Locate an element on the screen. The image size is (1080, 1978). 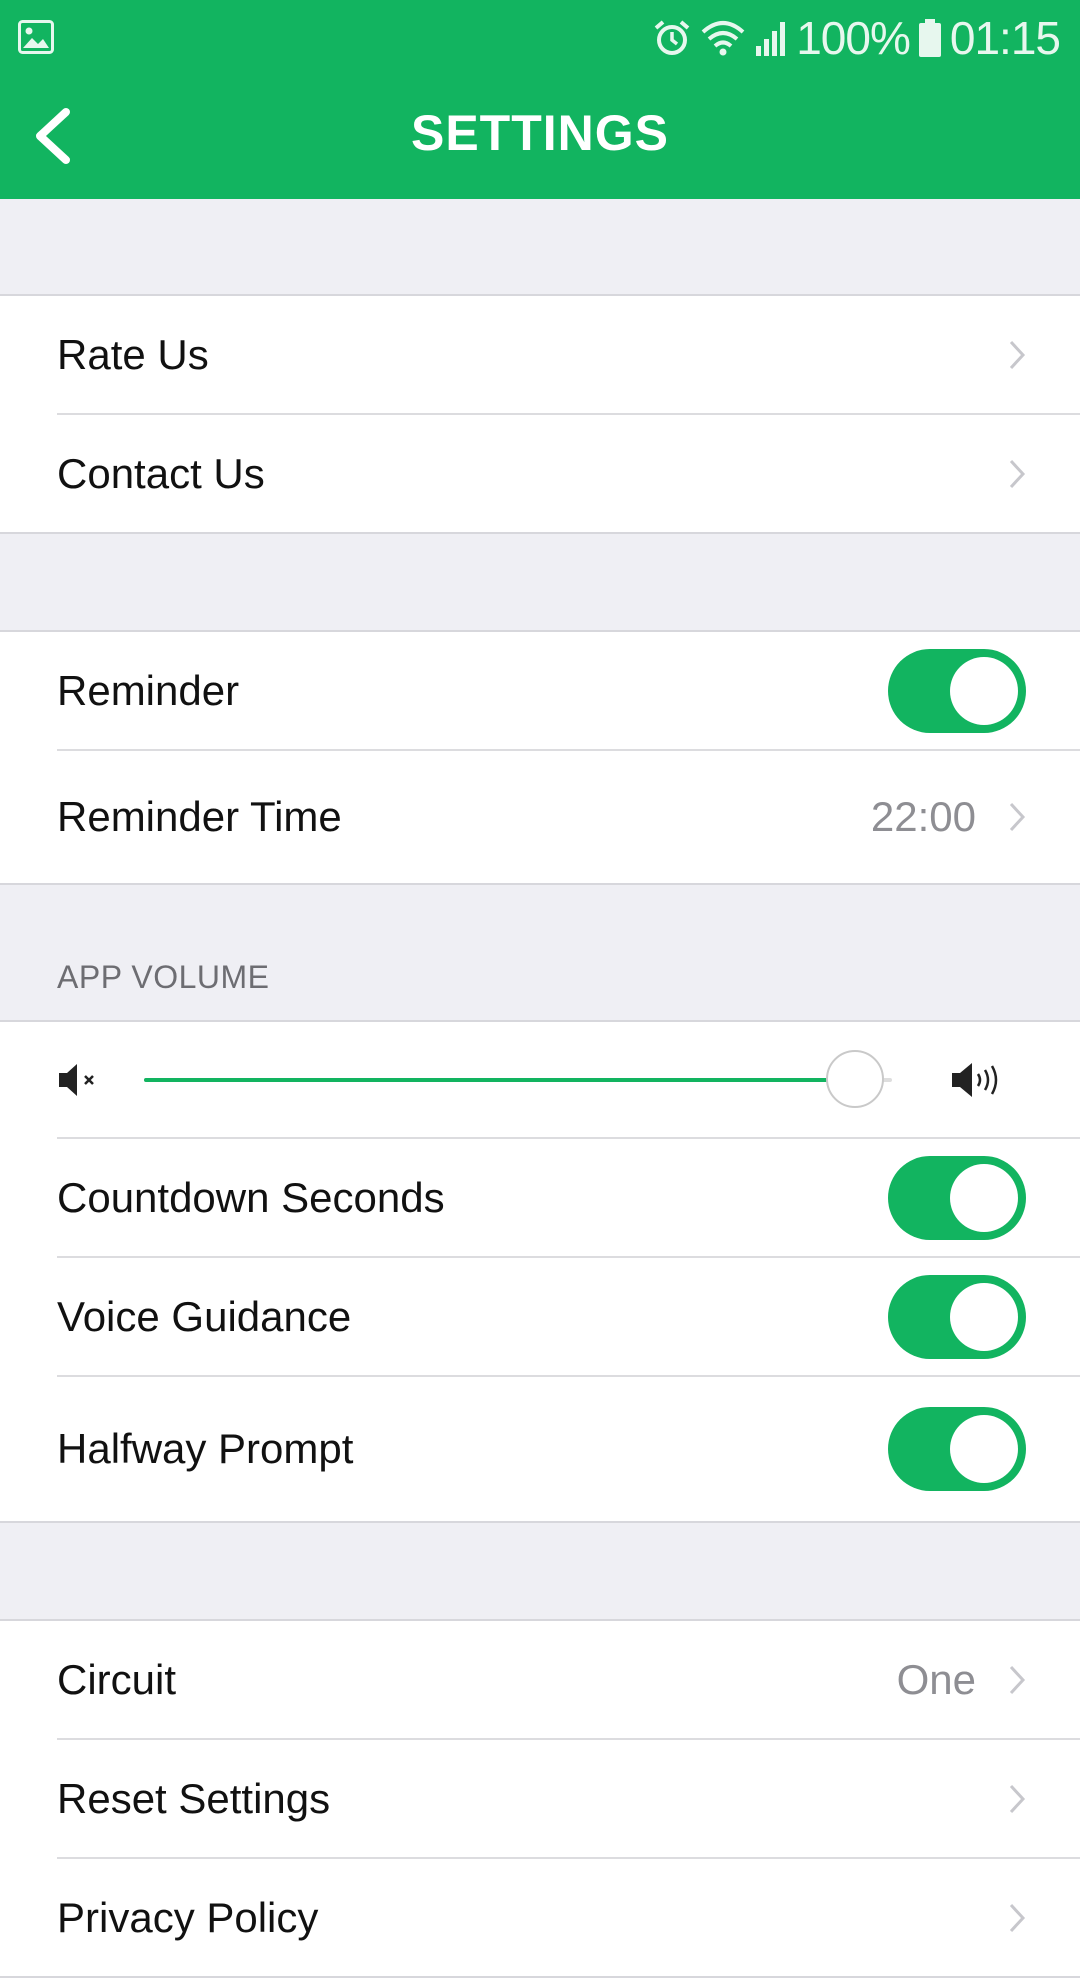
volume-slider is located at coordinates (518, 1079).